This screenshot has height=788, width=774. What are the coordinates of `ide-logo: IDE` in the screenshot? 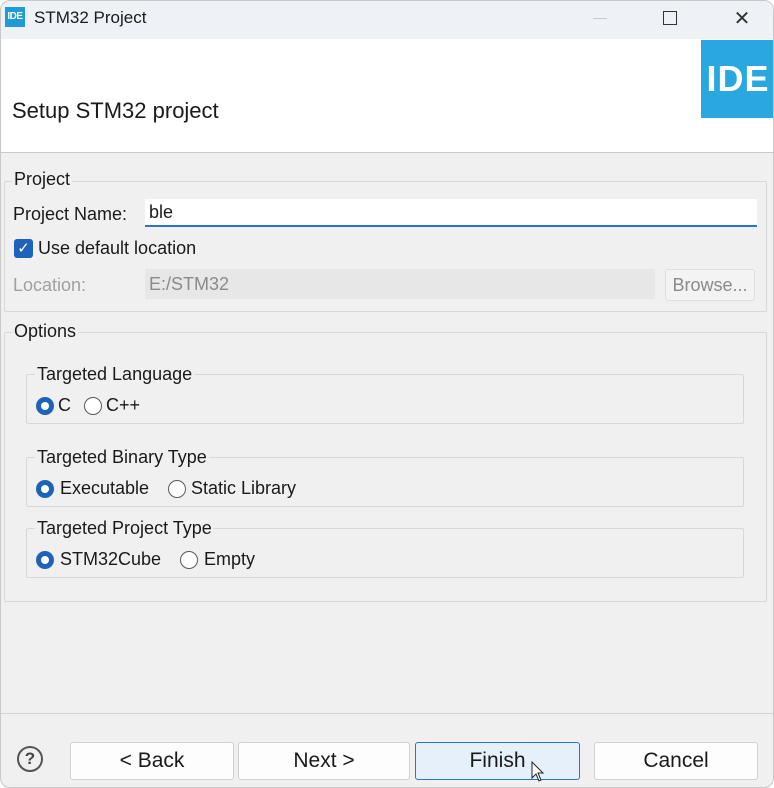 It's located at (737, 79).